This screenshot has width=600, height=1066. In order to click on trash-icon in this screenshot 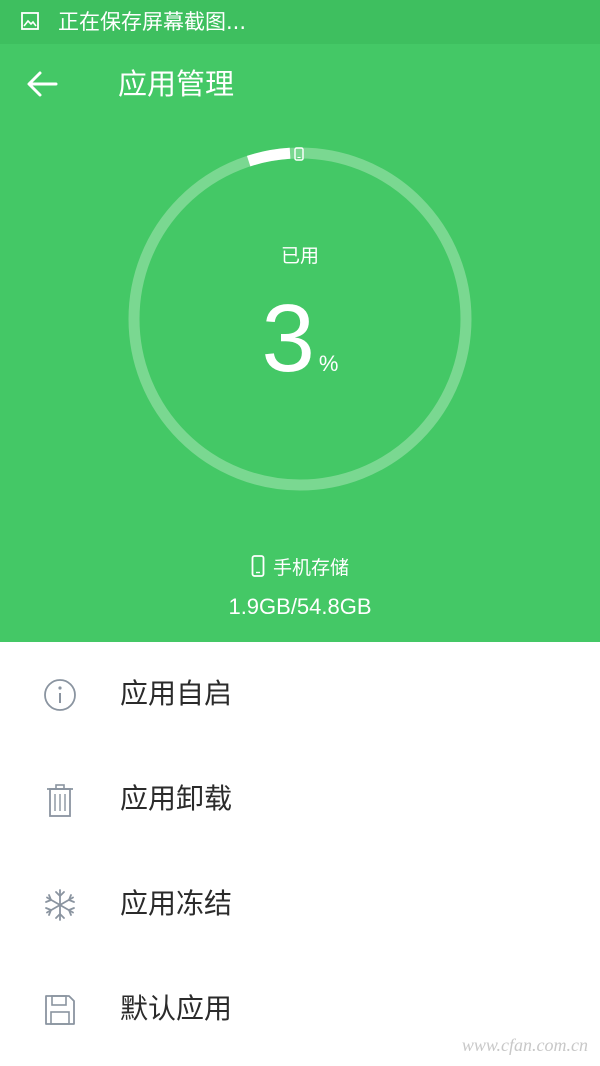, I will do `click(60, 800)`.